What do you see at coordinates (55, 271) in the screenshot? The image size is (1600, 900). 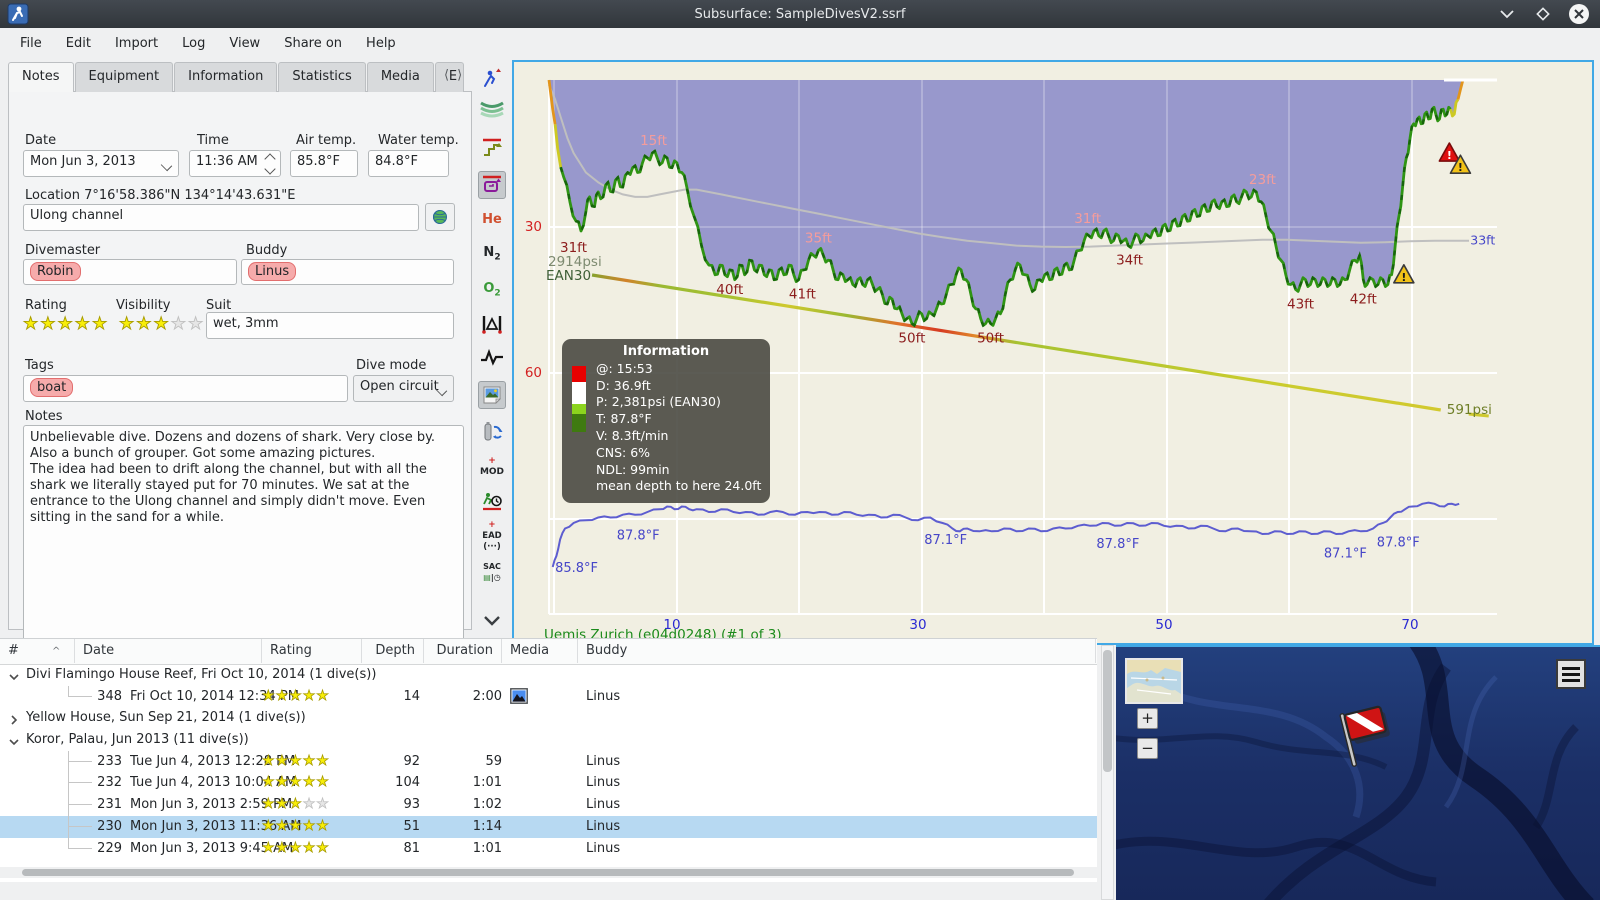 I see `divemaster-tag: Robin` at bounding box center [55, 271].